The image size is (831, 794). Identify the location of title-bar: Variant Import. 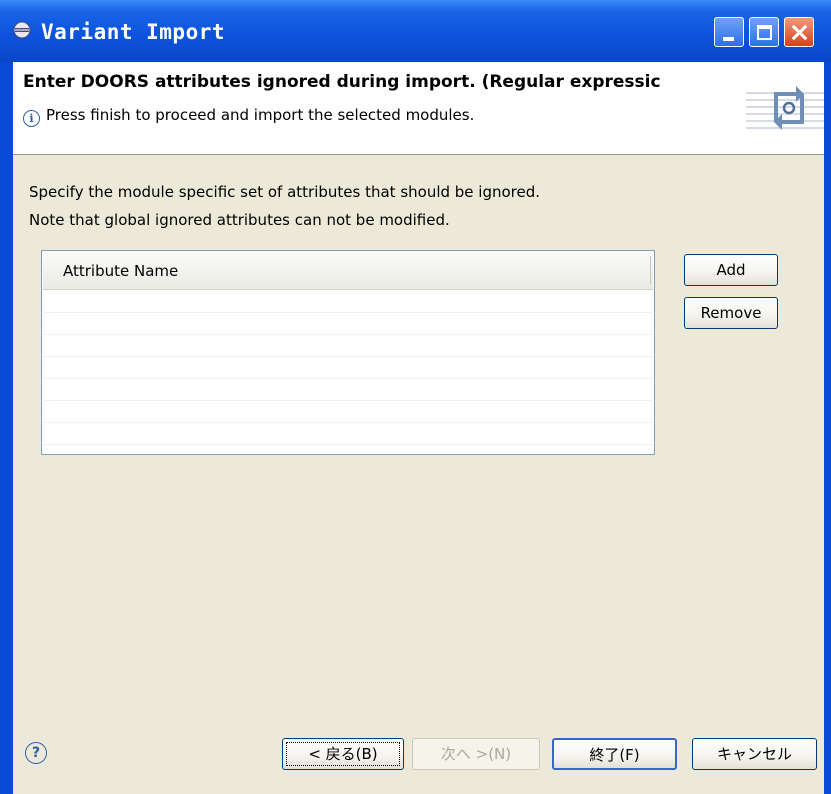
(415, 31).